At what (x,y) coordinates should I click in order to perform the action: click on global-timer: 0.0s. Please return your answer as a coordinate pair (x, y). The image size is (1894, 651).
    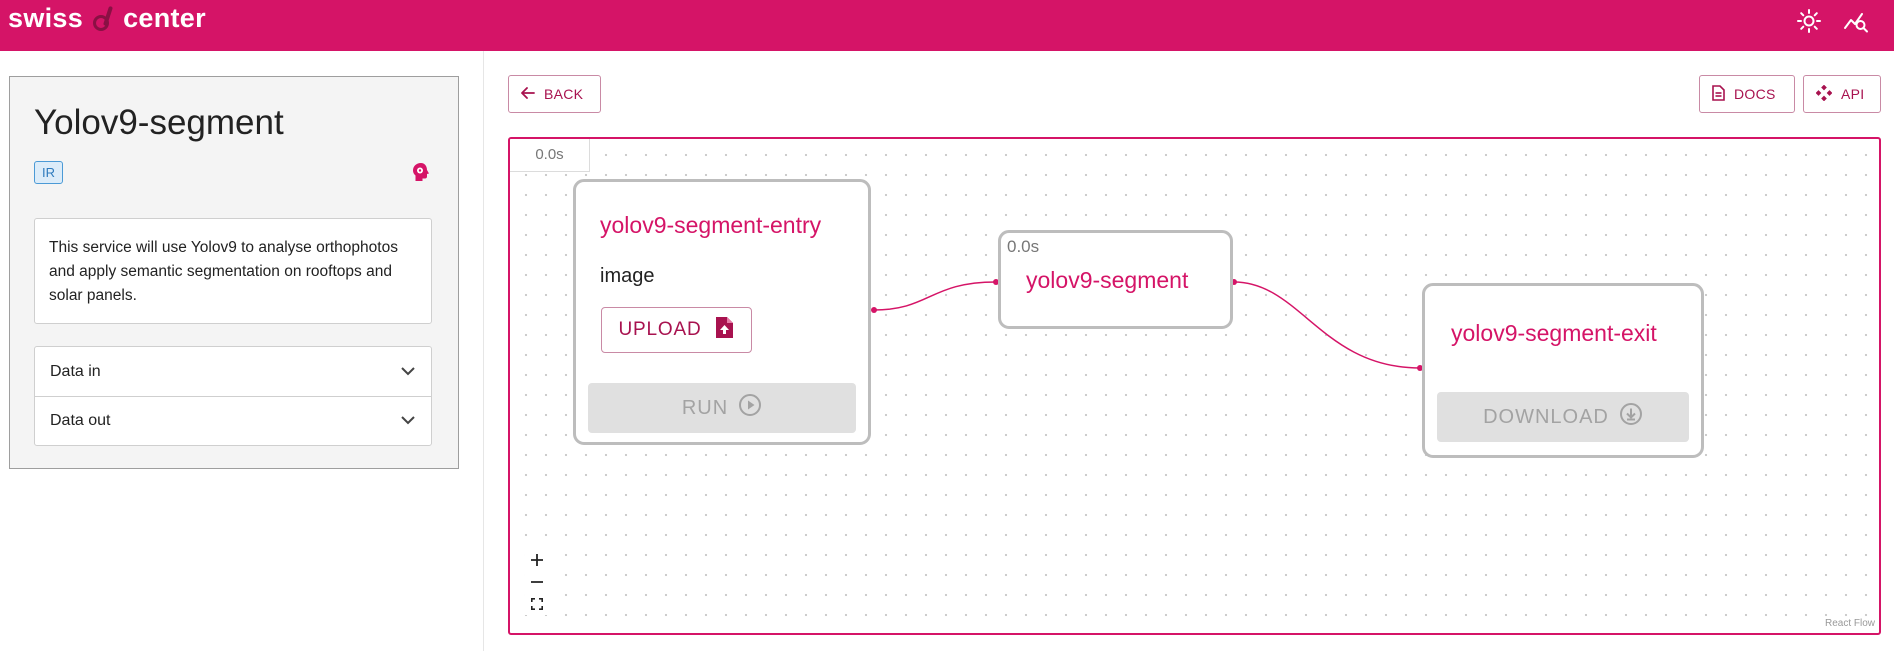
    Looking at the image, I should click on (550, 155).